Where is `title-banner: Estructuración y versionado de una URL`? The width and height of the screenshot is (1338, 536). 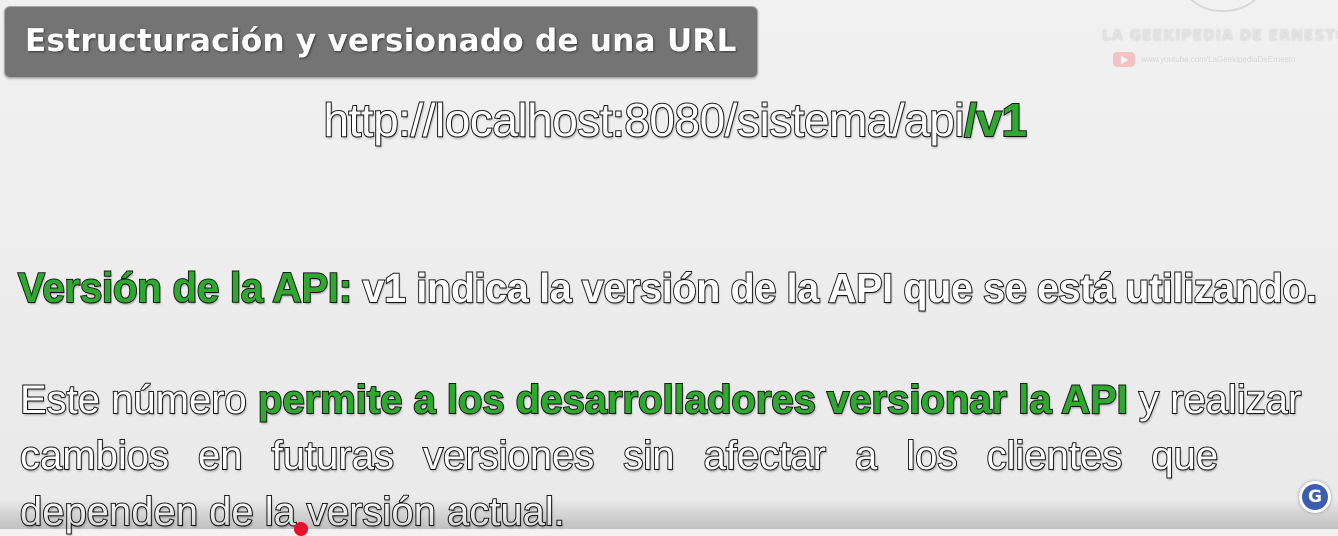 title-banner: Estructuración y versionado de una URL is located at coordinates (381, 42).